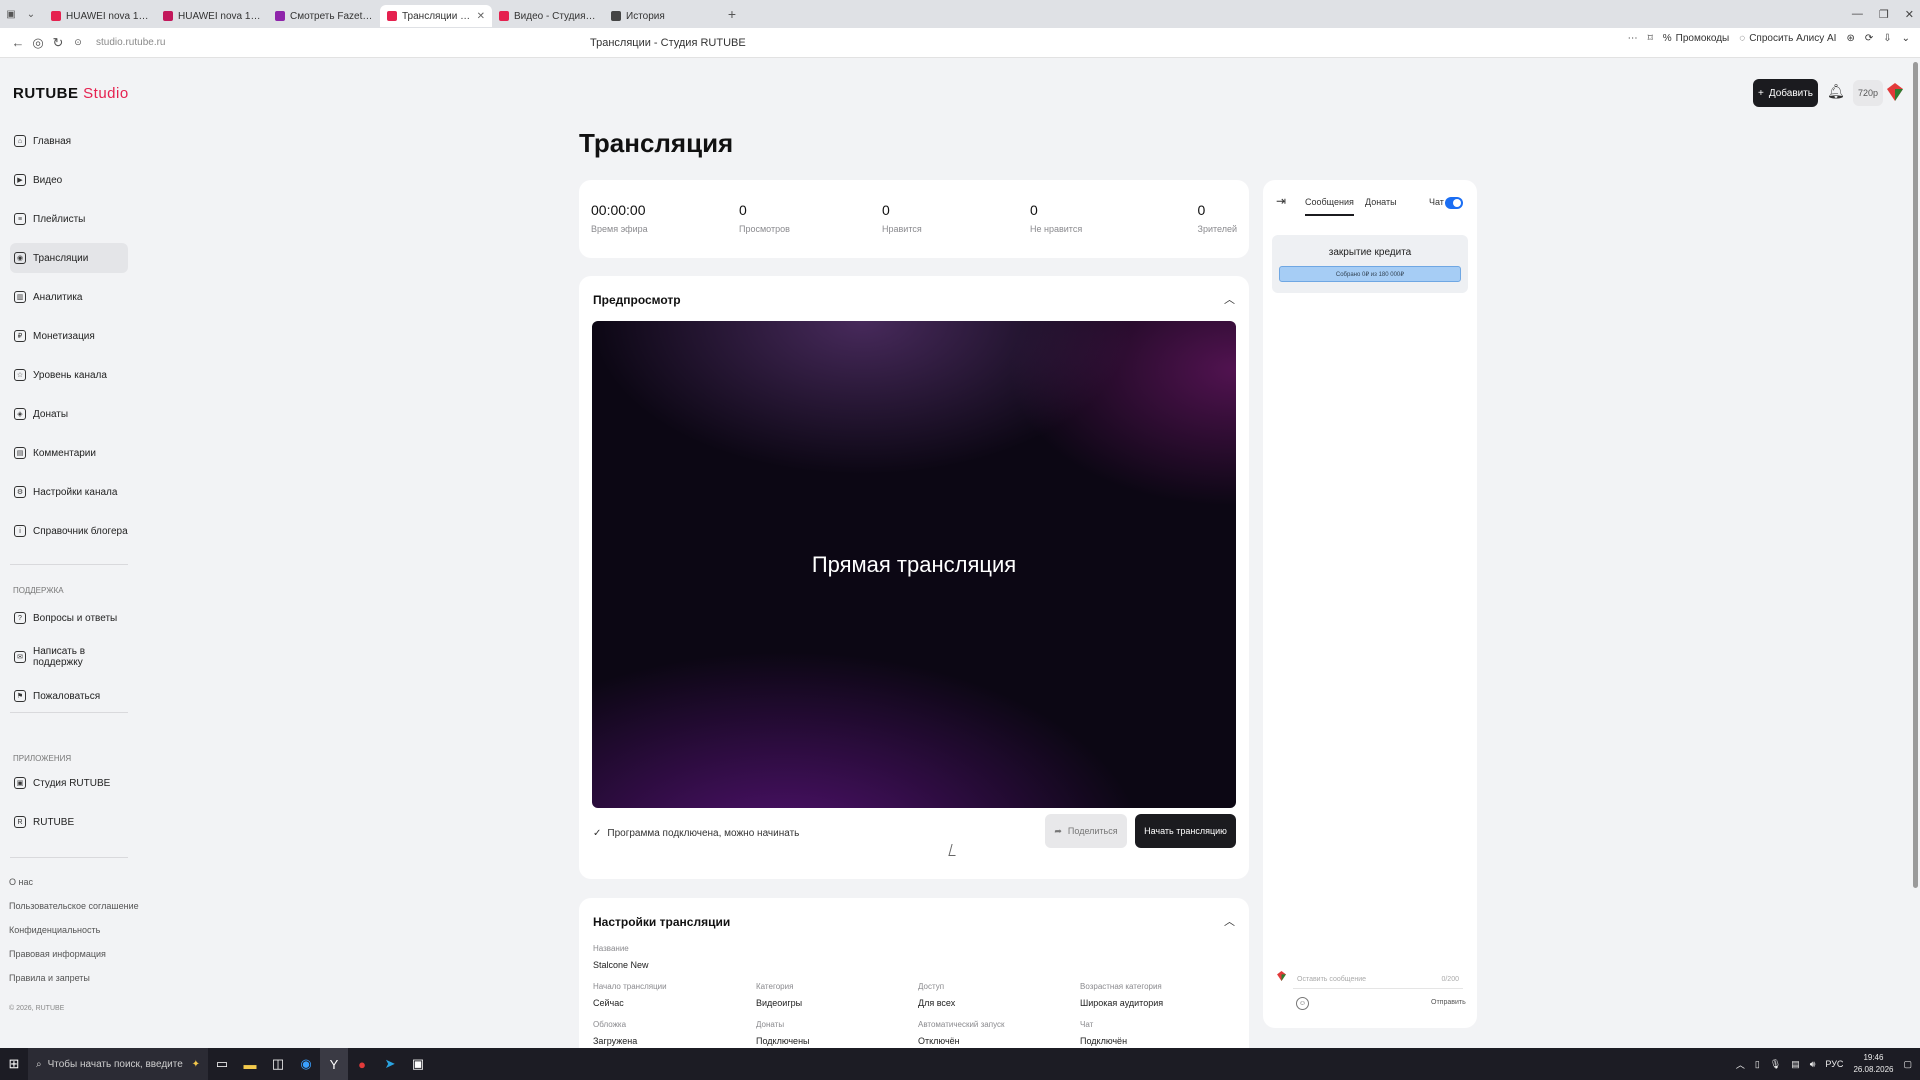 The height and width of the screenshot is (1080, 1920). I want to click on sidebar-item: ▤ Комментарии, so click(69, 453).